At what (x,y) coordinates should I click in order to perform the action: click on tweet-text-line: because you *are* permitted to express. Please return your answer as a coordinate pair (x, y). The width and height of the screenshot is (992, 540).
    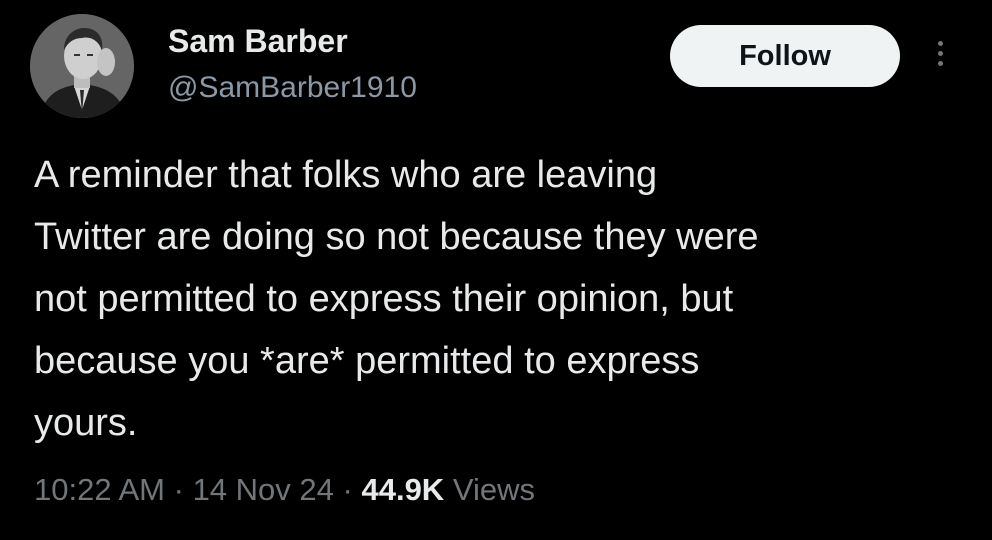
    Looking at the image, I should click on (367, 361).